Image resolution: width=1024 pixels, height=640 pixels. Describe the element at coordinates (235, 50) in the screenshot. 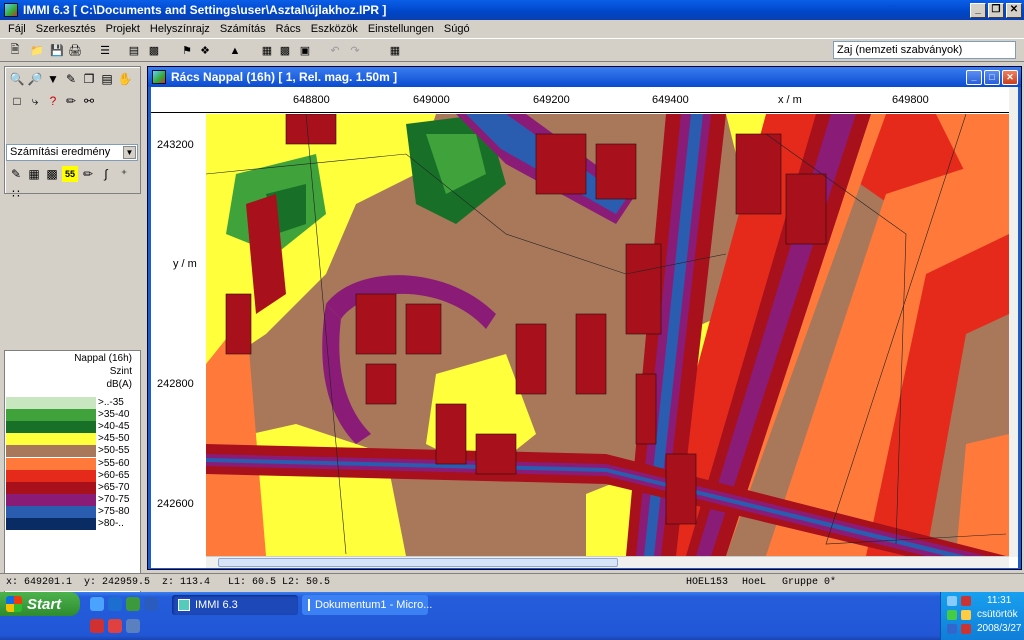

I see `calculate-icon: ▲` at that location.